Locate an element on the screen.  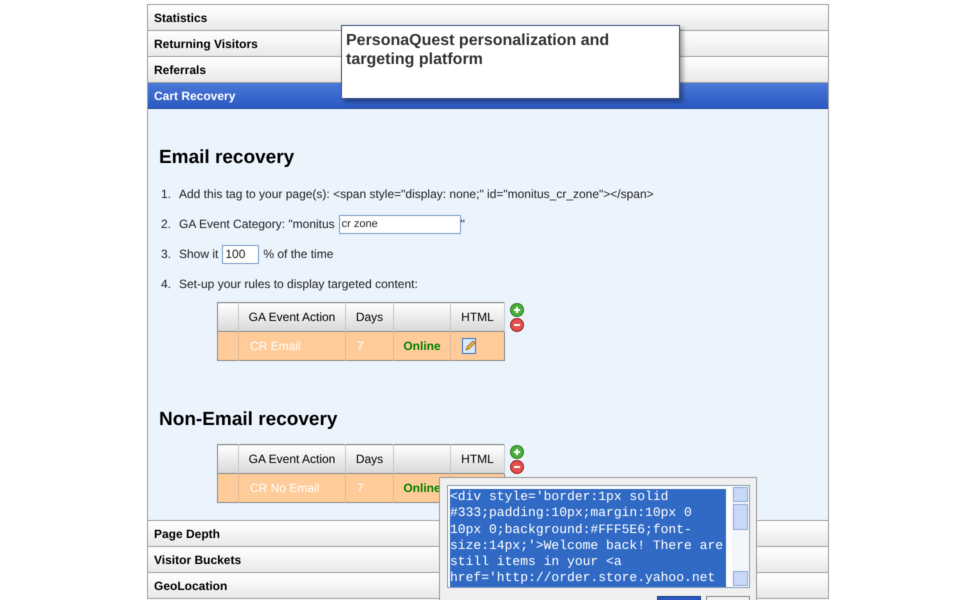
table-cell: CR No Email is located at coordinates (292, 488).